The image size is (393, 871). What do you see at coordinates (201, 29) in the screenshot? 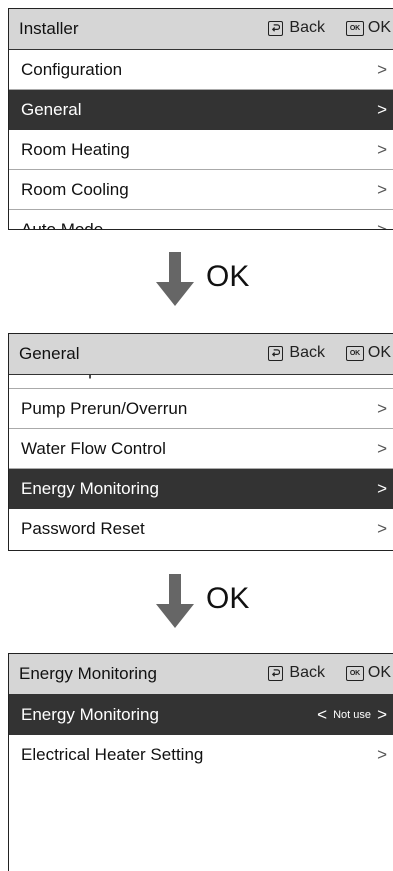
I see `screen-header: Installer Back OK OK` at bounding box center [201, 29].